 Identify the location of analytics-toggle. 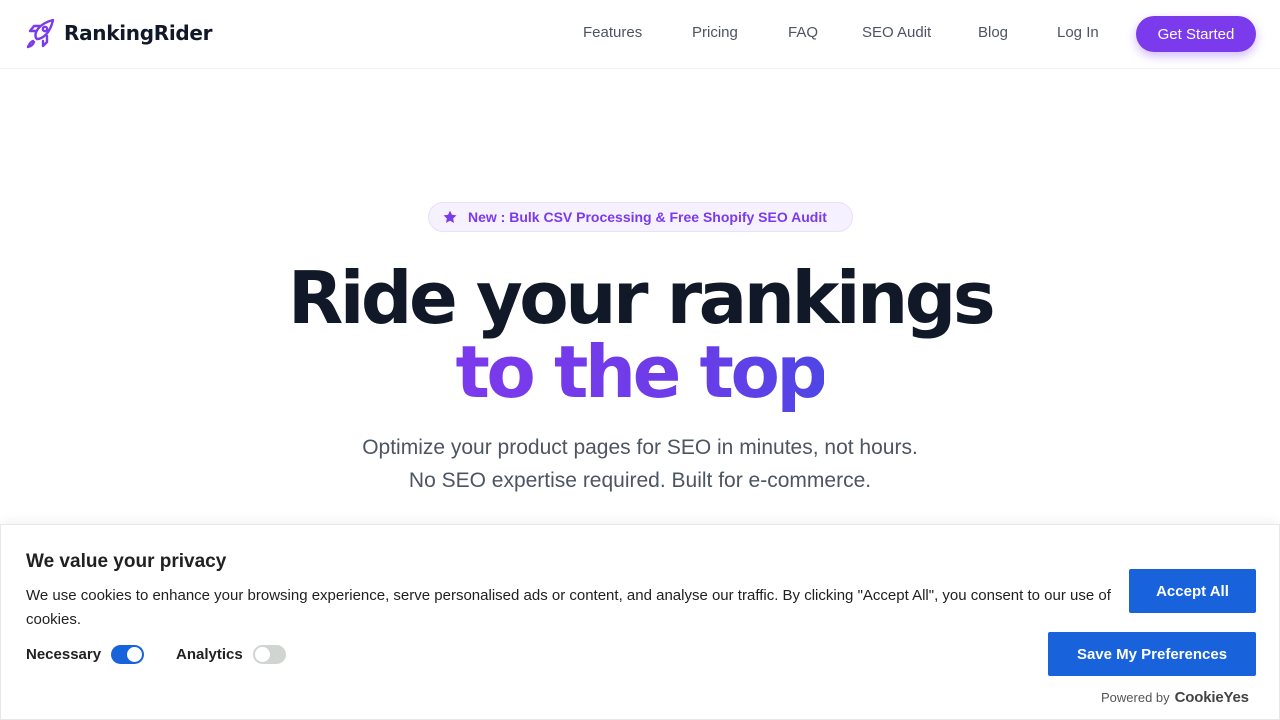
(269, 654).